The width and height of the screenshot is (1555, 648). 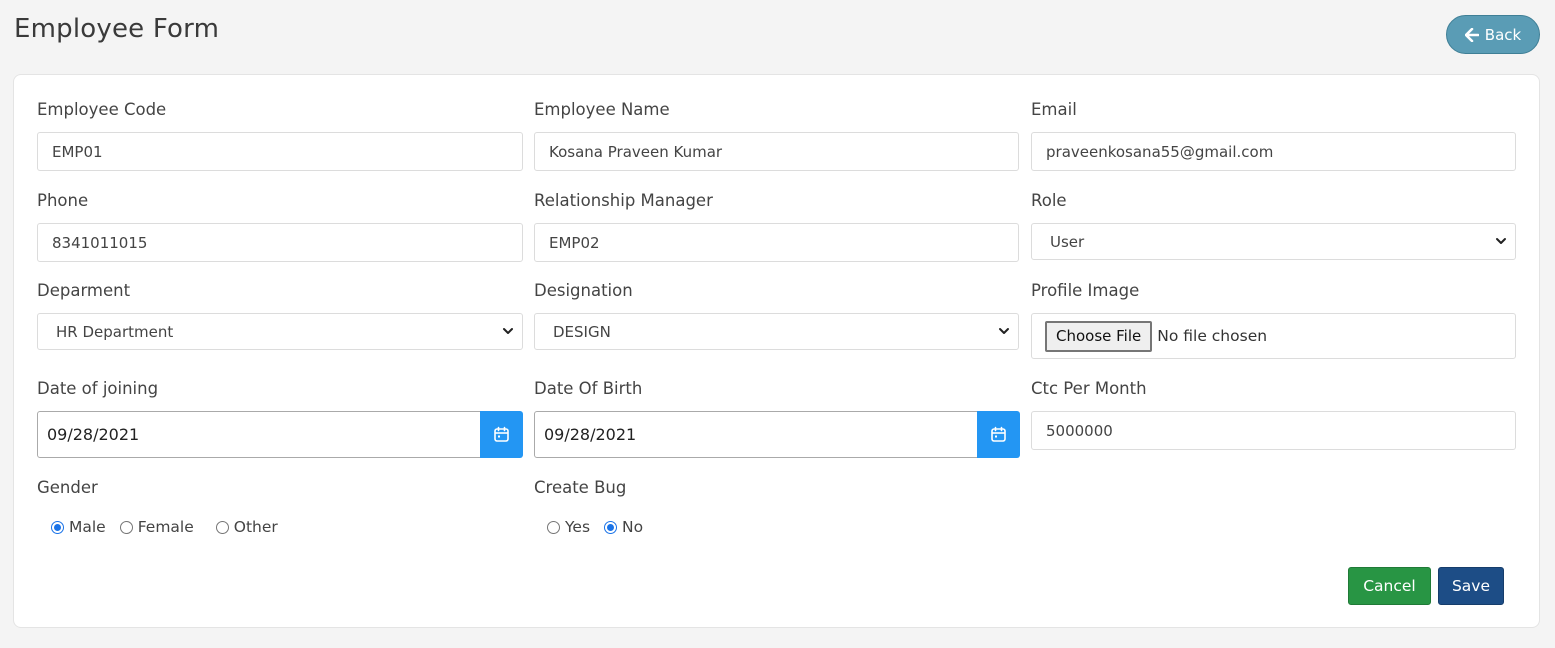 I want to click on gender-option-male: Male, so click(x=78, y=527).